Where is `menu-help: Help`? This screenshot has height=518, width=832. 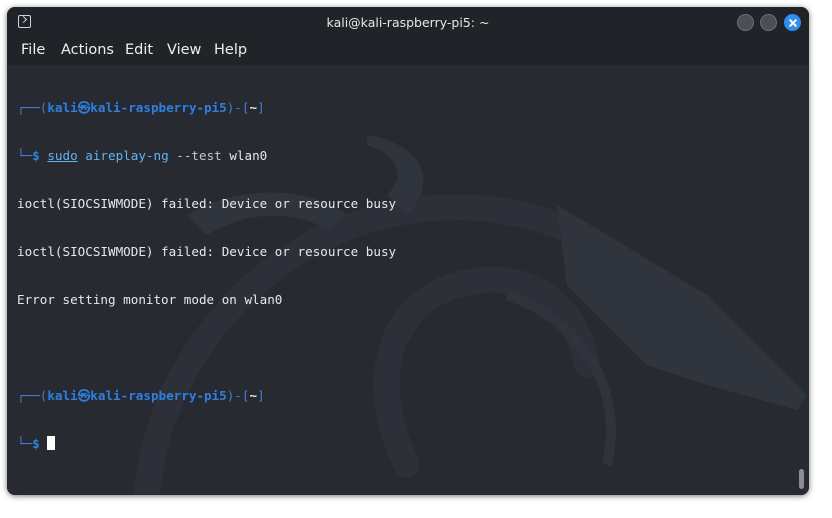
menu-help: Help is located at coordinates (230, 50).